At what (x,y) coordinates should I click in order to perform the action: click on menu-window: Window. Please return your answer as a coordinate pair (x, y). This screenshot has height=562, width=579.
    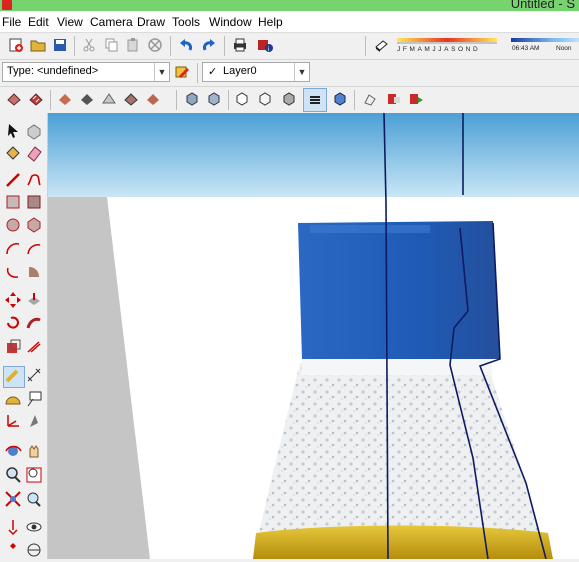
    Looking at the image, I should click on (230, 22).